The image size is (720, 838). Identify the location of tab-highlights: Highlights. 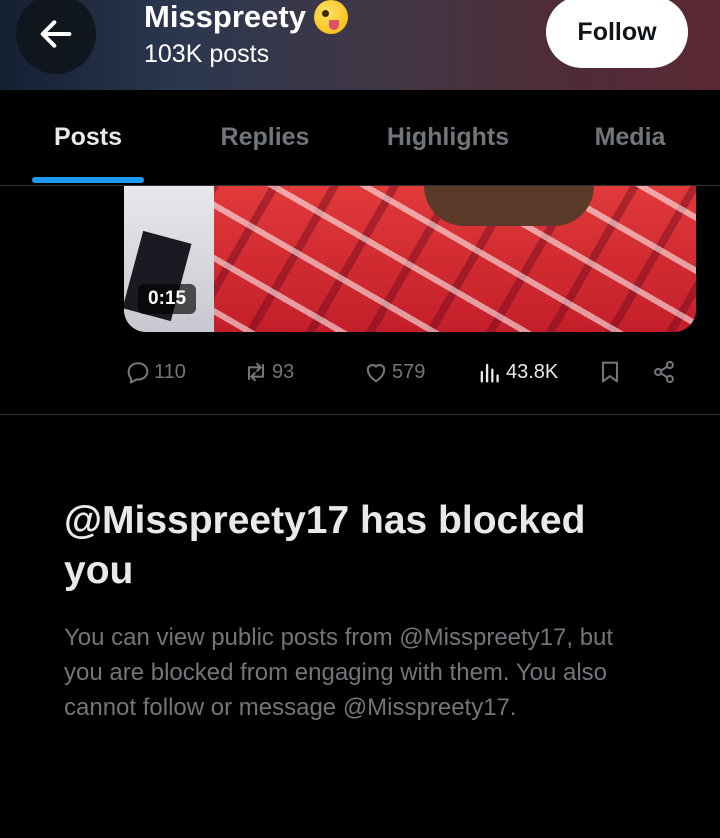
(448, 137).